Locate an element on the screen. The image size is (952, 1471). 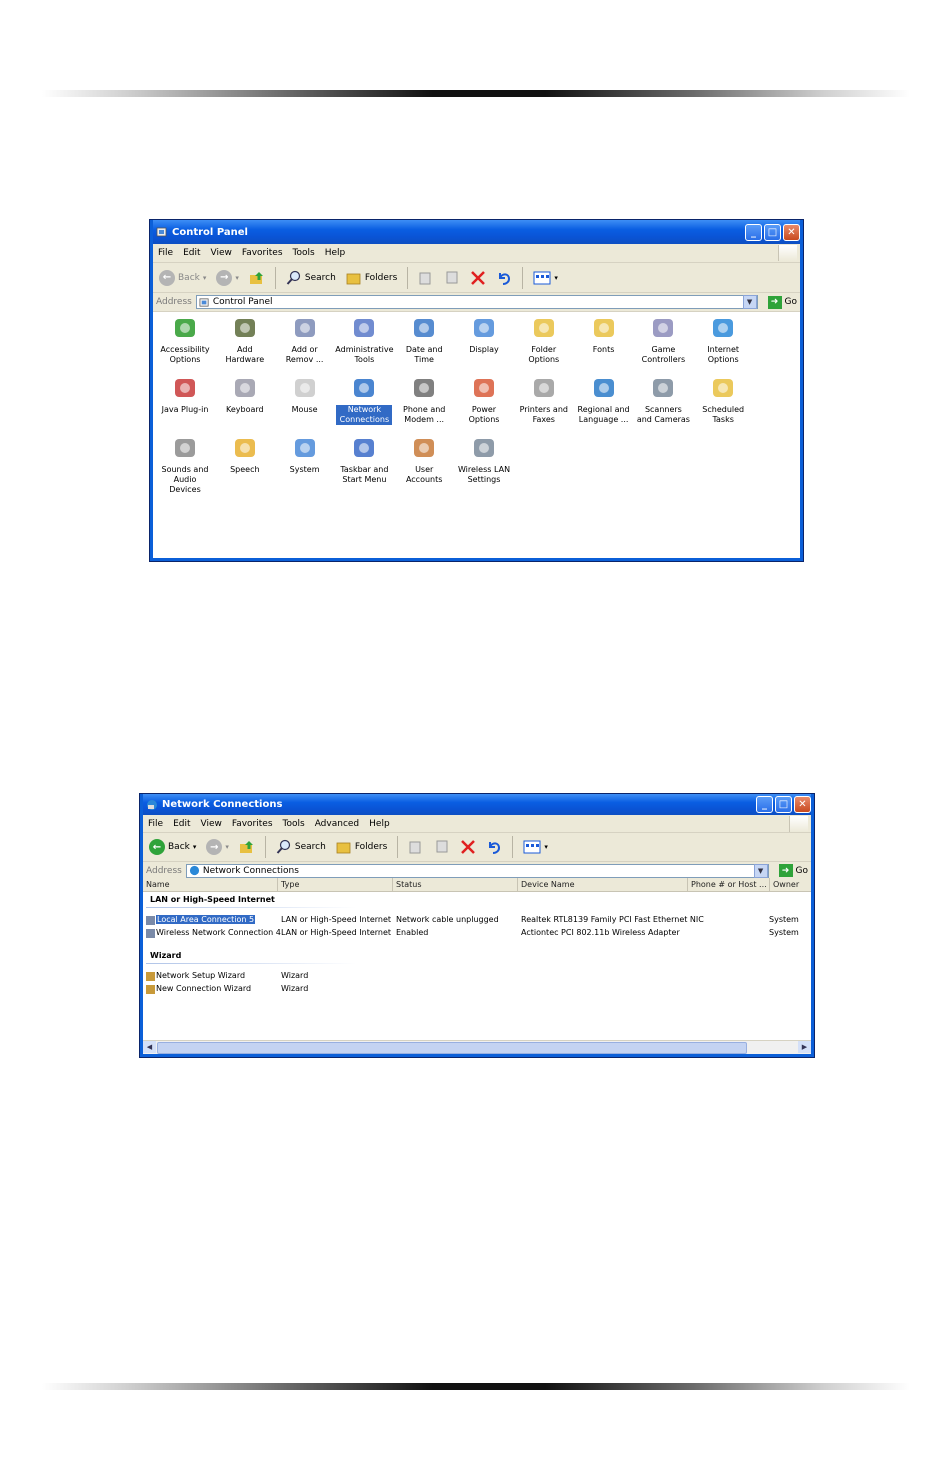
go-arrow-icon: ➜ is located at coordinates (774, 302).